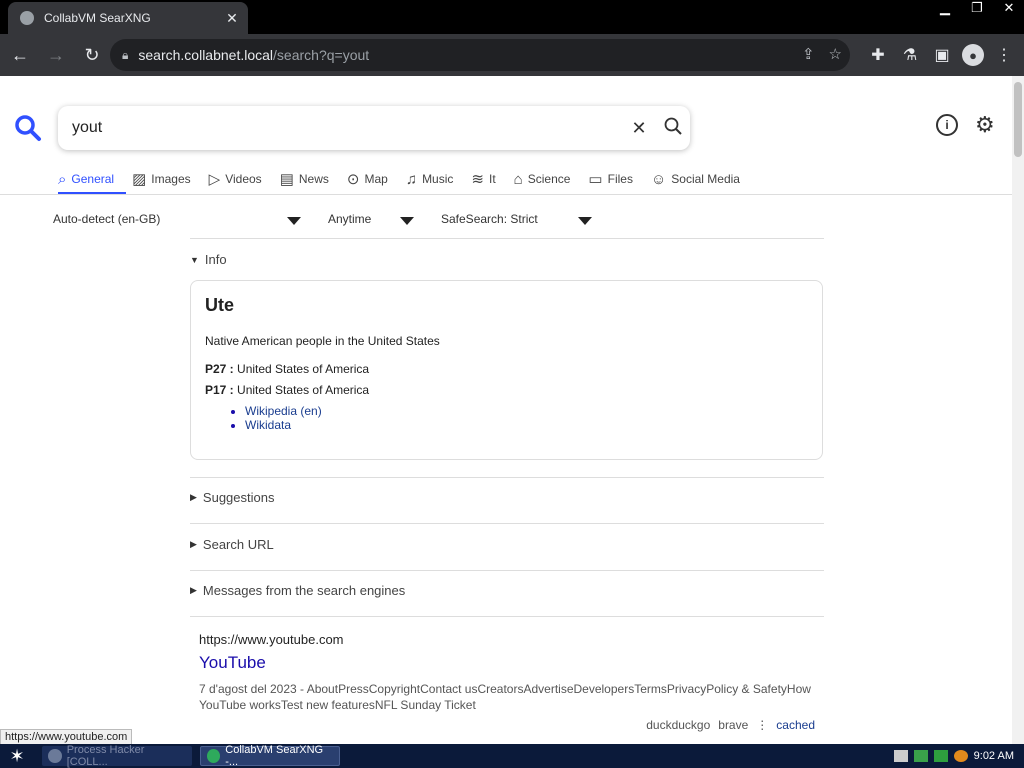 This screenshot has width=1024, height=768. Describe the element at coordinates (960, 756) in the screenshot. I see `search-tray-icon` at that location.